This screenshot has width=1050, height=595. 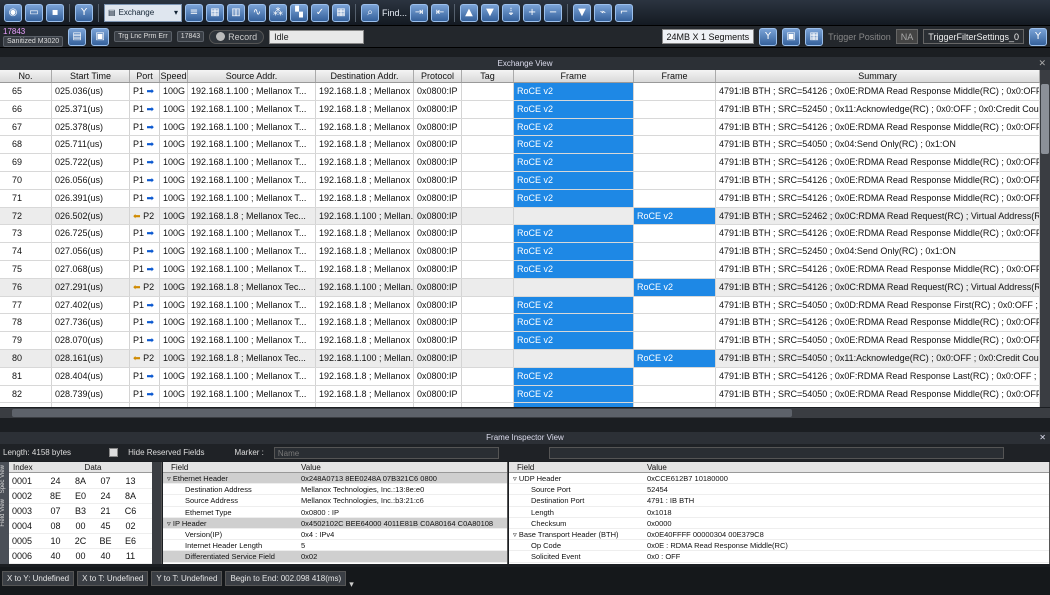 What do you see at coordinates (490, 12) in the screenshot?
I see `bookmark-down-icon: ▼` at bounding box center [490, 12].